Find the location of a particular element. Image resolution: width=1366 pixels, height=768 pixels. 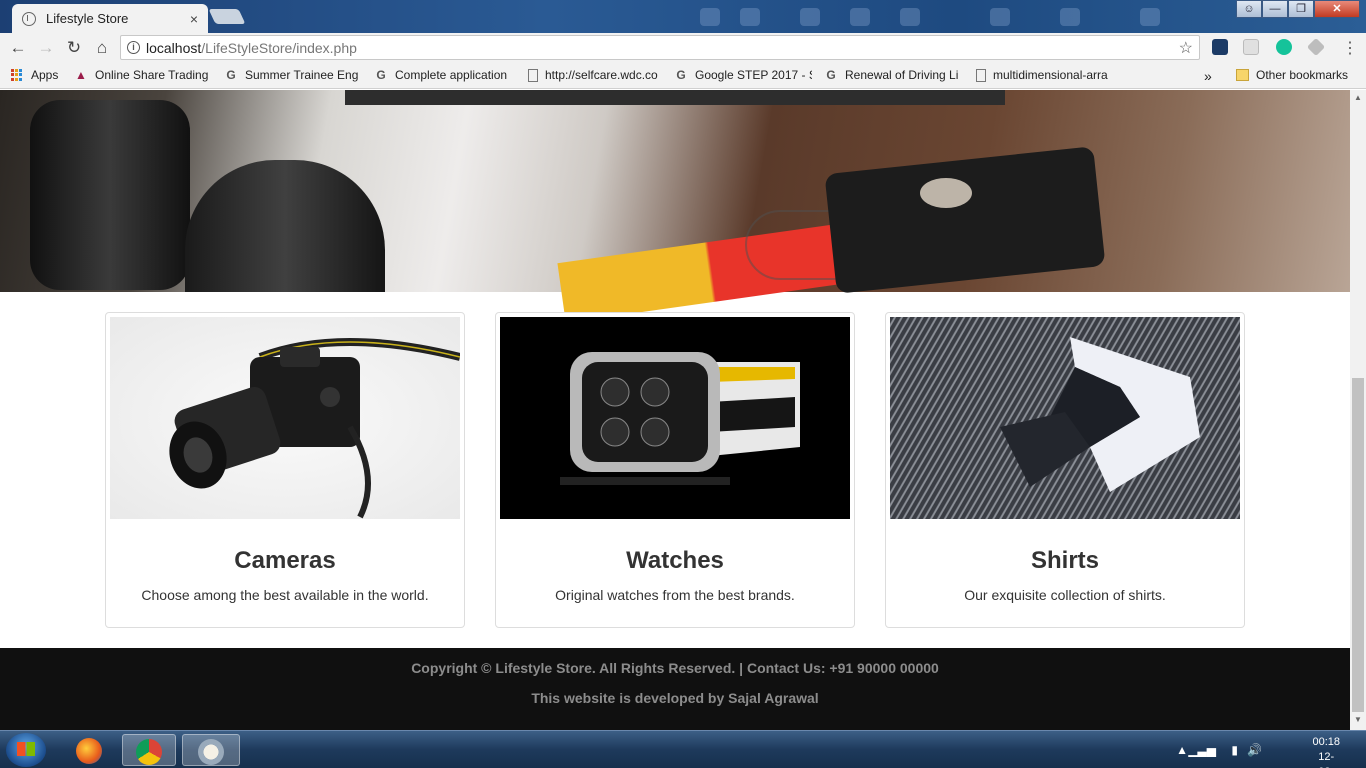

taskbar-firefox is located at coordinates (89, 750).